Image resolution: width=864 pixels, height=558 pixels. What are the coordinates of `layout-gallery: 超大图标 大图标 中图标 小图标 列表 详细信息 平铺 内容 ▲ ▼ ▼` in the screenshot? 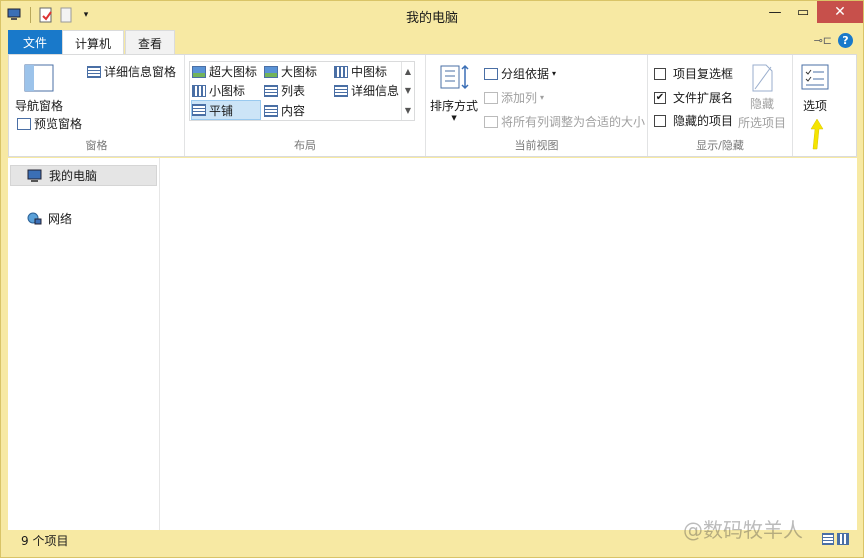 It's located at (302, 91).